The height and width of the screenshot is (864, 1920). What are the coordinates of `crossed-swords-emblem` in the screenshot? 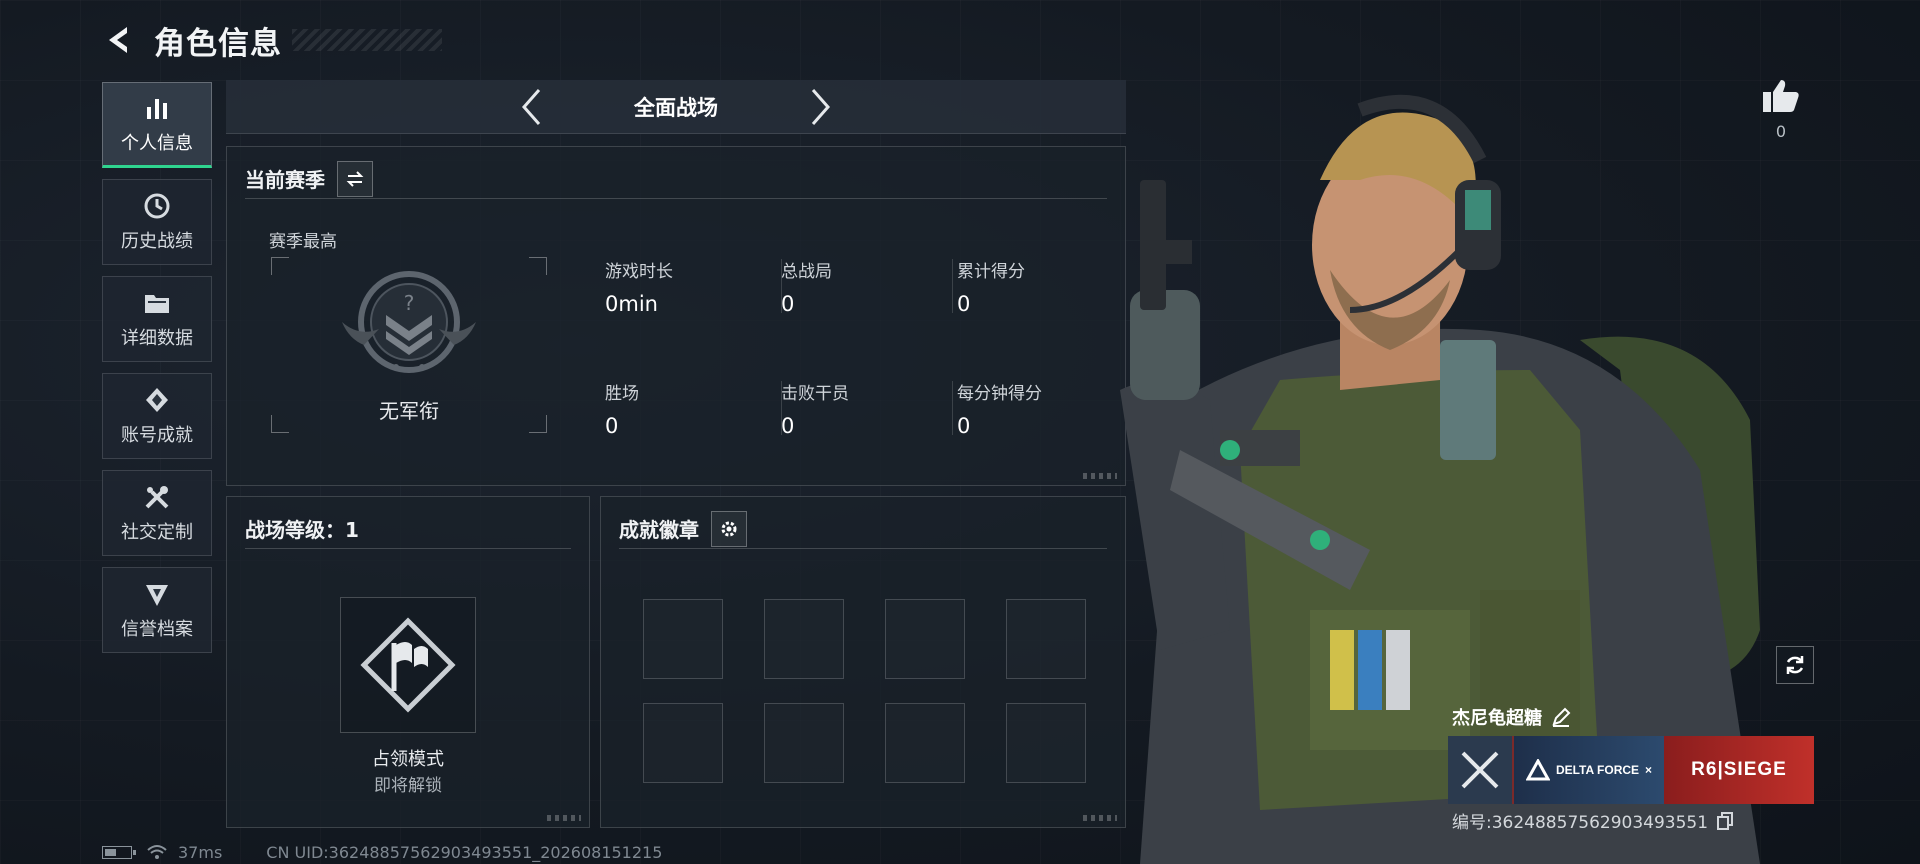 It's located at (1481, 770).